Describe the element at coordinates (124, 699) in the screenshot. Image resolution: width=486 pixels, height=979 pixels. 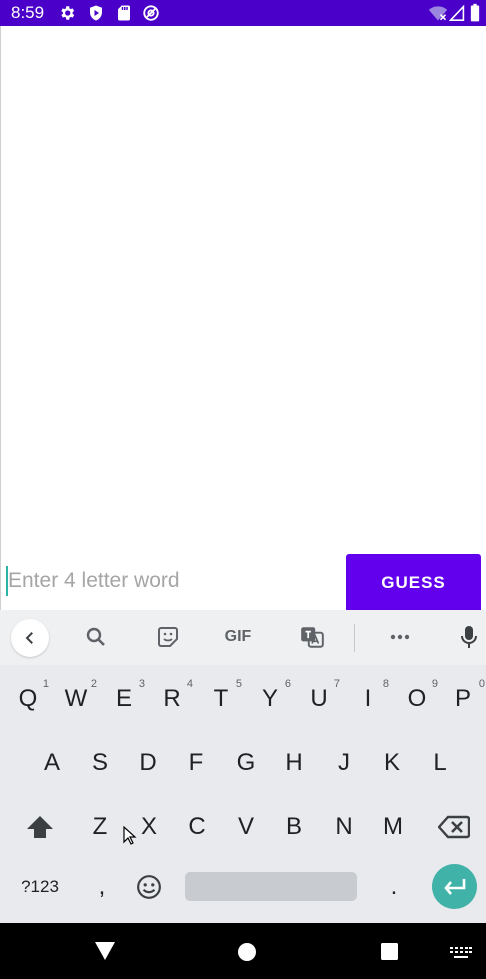
I see `key-e: E3` at that location.